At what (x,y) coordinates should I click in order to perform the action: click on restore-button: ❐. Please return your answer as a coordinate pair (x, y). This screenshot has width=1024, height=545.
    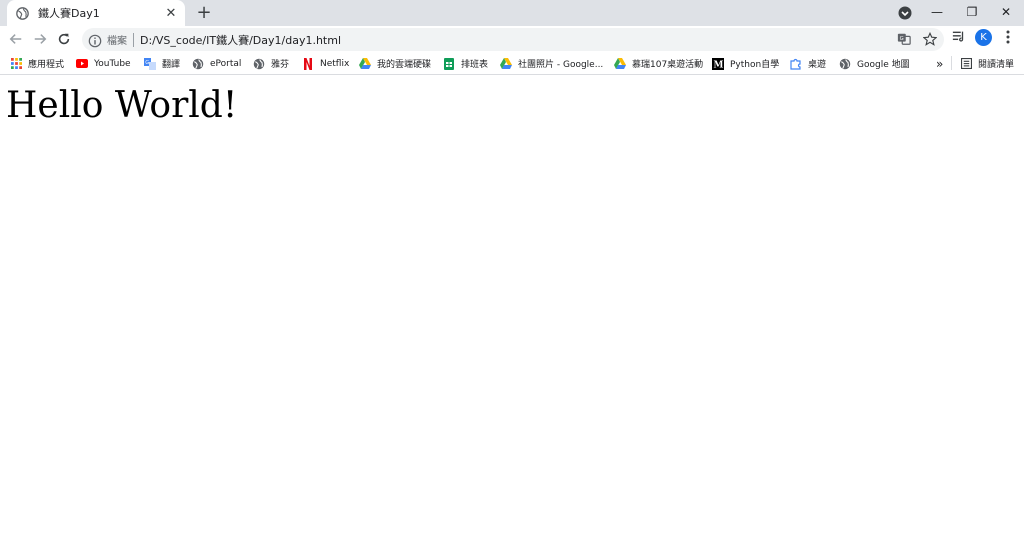
    Looking at the image, I should click on (972, 12).